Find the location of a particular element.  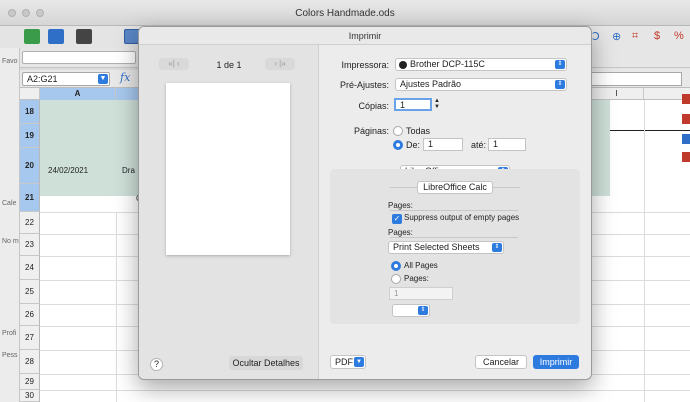

cell-b20: Dra is located at coordinates (128, 170).